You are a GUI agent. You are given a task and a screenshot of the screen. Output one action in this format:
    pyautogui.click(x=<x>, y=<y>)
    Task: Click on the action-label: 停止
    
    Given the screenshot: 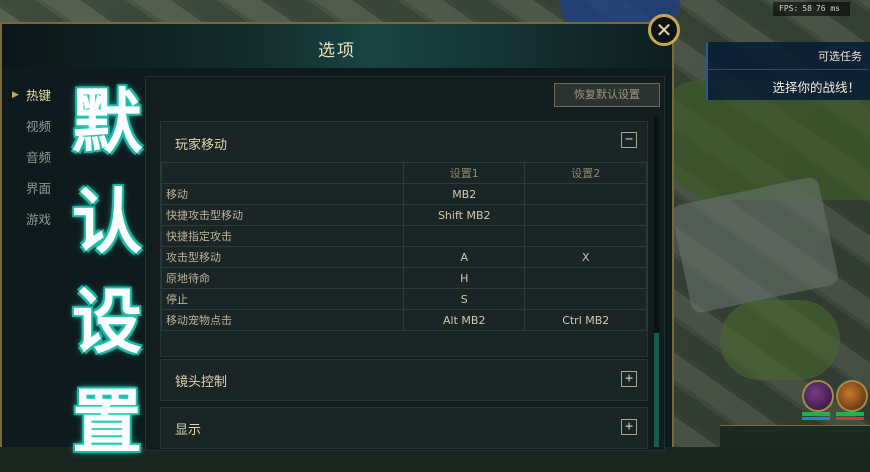 What is the action you would take?
    pyautogui.click(x=282, y=299)
    